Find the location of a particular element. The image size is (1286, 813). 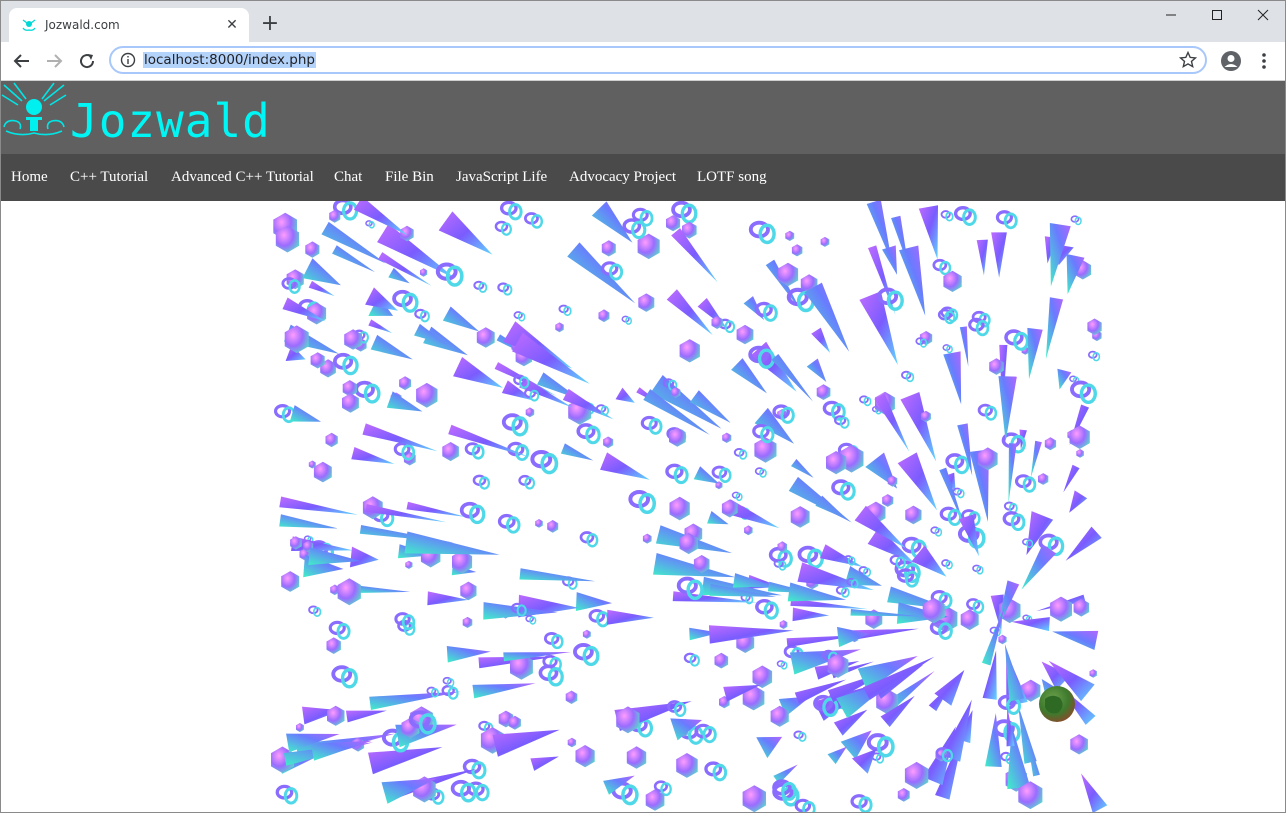

nav-lotf-song: LOTF song is located at coordinates (732, 177).